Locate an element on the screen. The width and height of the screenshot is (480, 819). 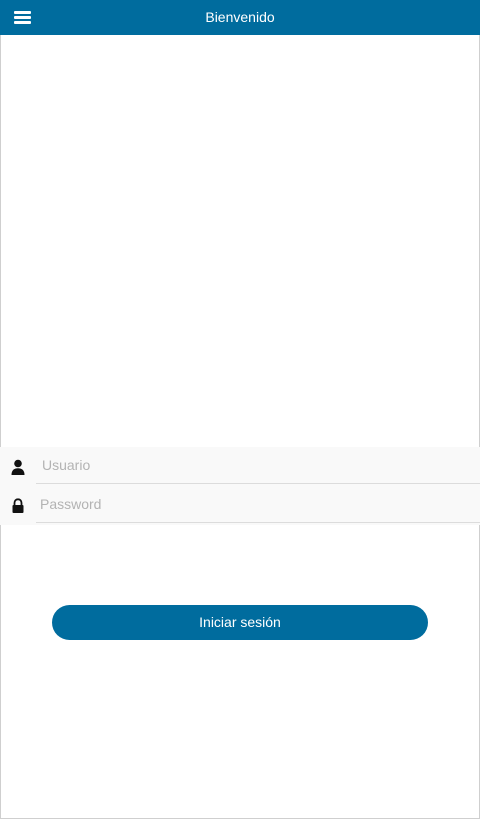
hamburger-menu-icon is located at coordinates (23, 17).